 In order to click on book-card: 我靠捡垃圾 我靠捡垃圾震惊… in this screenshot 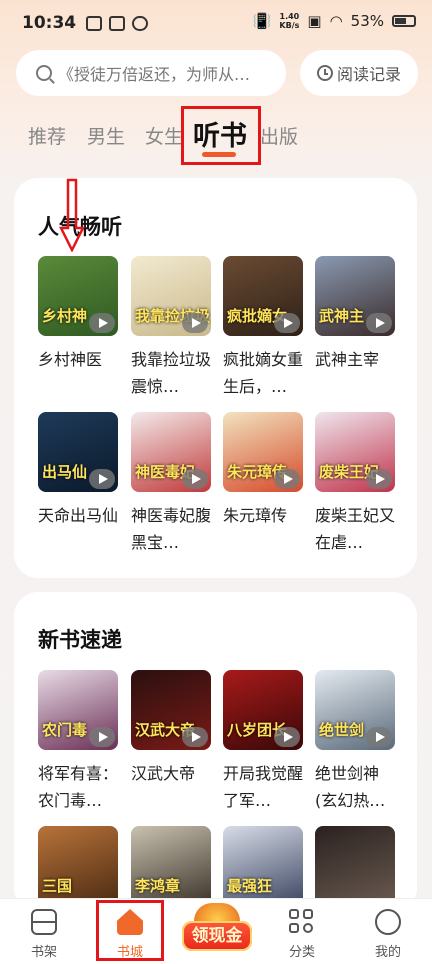, I will do `click(171, 328)`.